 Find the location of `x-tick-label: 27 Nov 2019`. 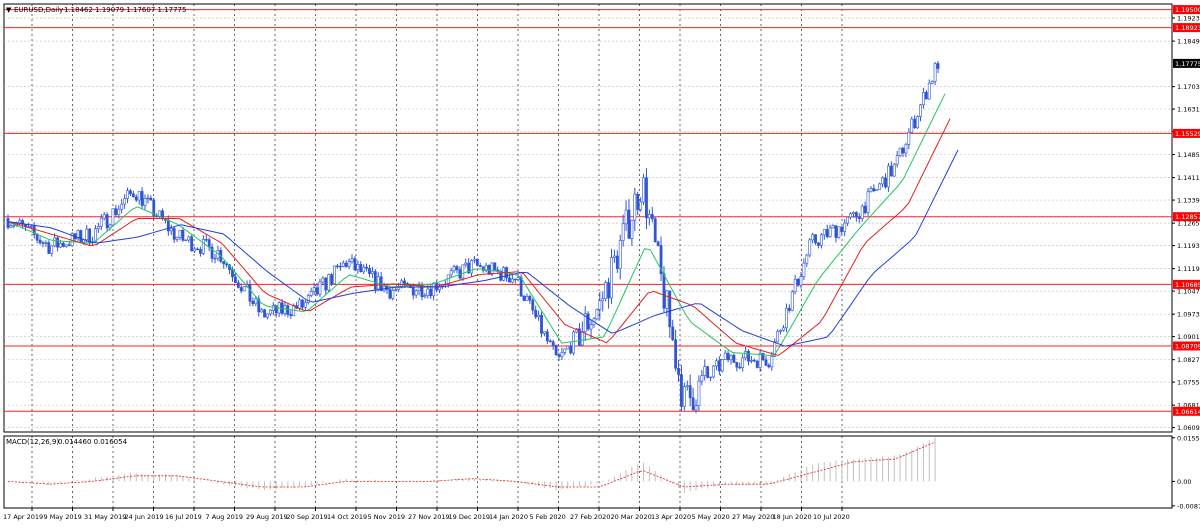

x-tick-label: 27 Nov 2019 is located at coordinates (429, 517).